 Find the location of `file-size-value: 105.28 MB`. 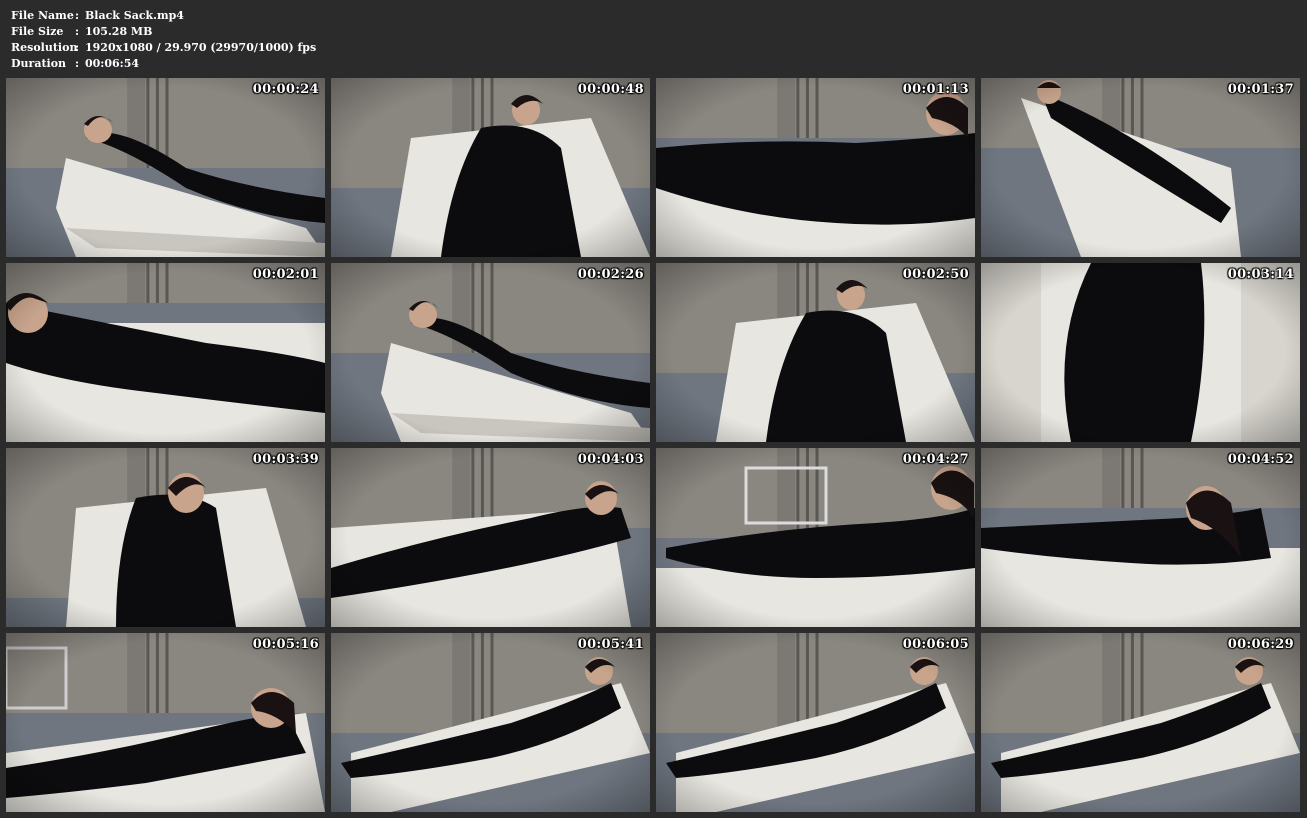

file-size-value: 105.28 MB is located at coordinates (119, 31).